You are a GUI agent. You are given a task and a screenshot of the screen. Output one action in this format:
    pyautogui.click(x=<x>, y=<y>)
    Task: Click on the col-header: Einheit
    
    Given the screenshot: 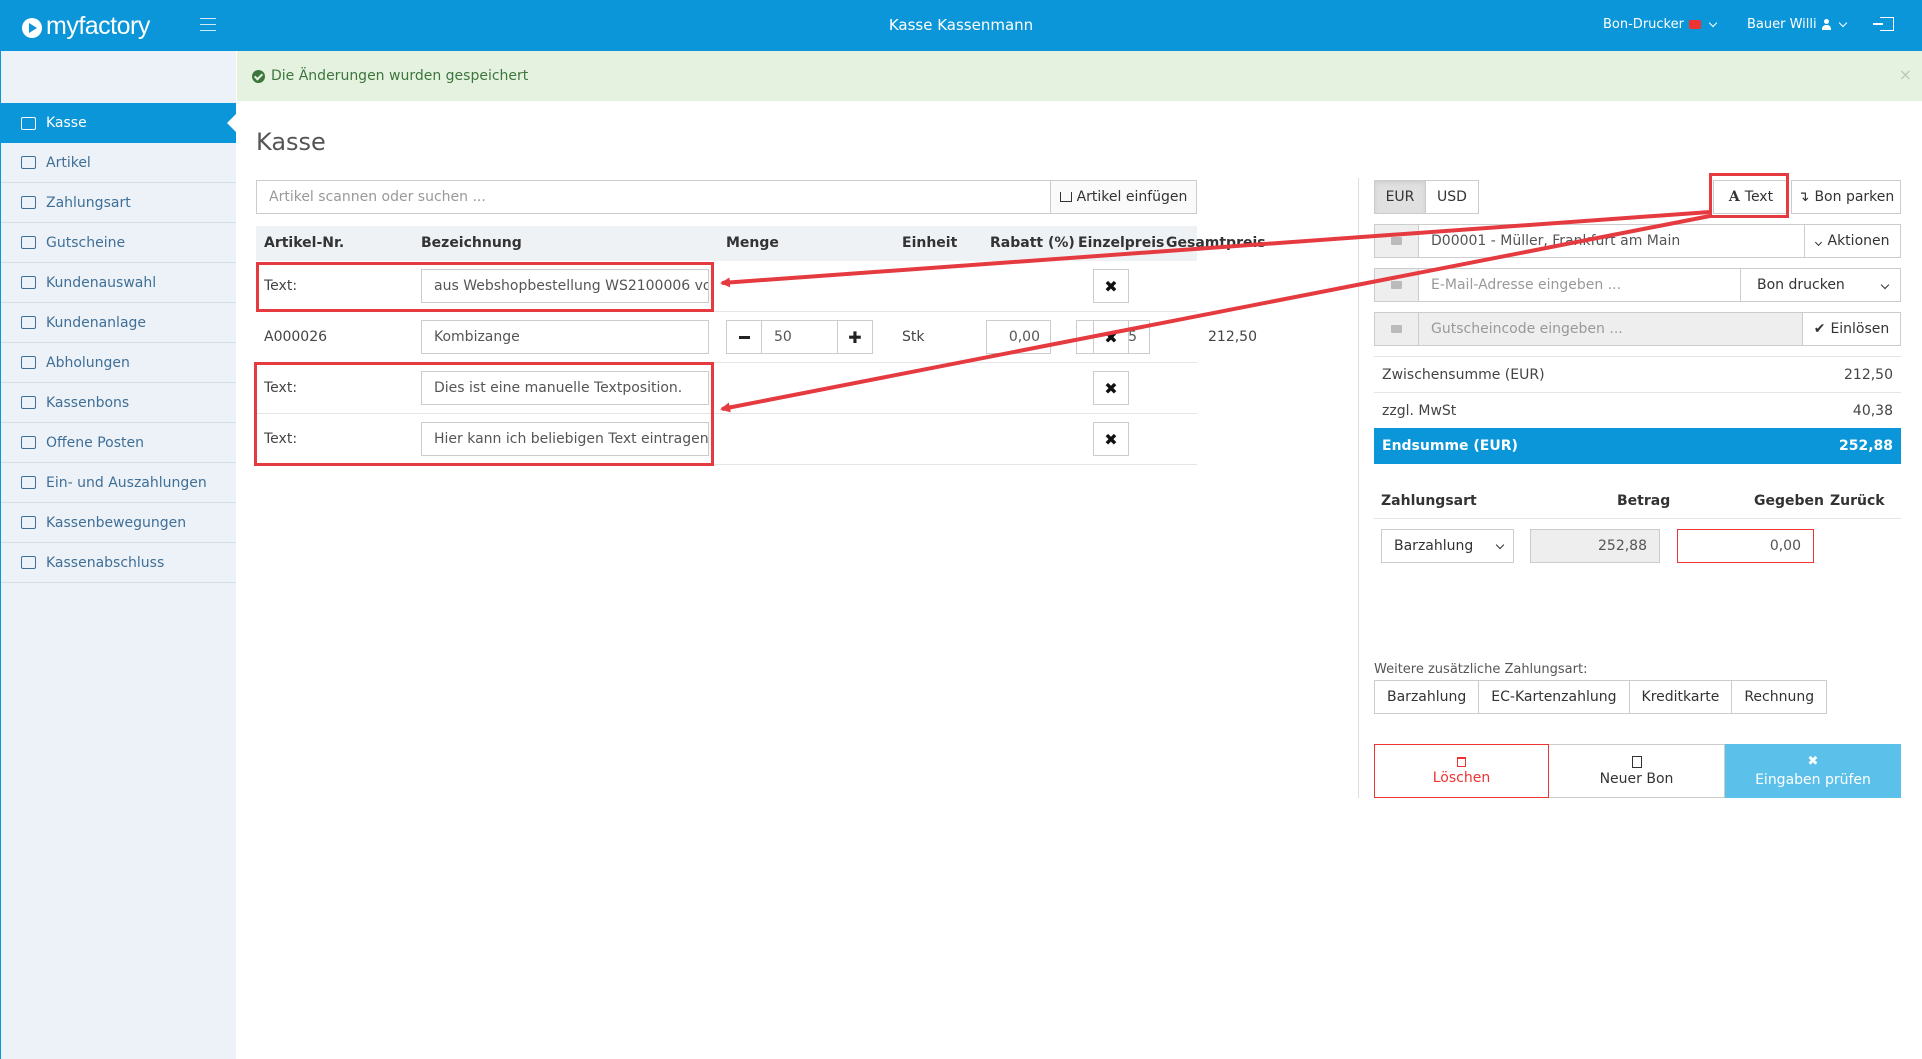 What is the action you would take?
    pyautogui.click(x=930, y=243)
    